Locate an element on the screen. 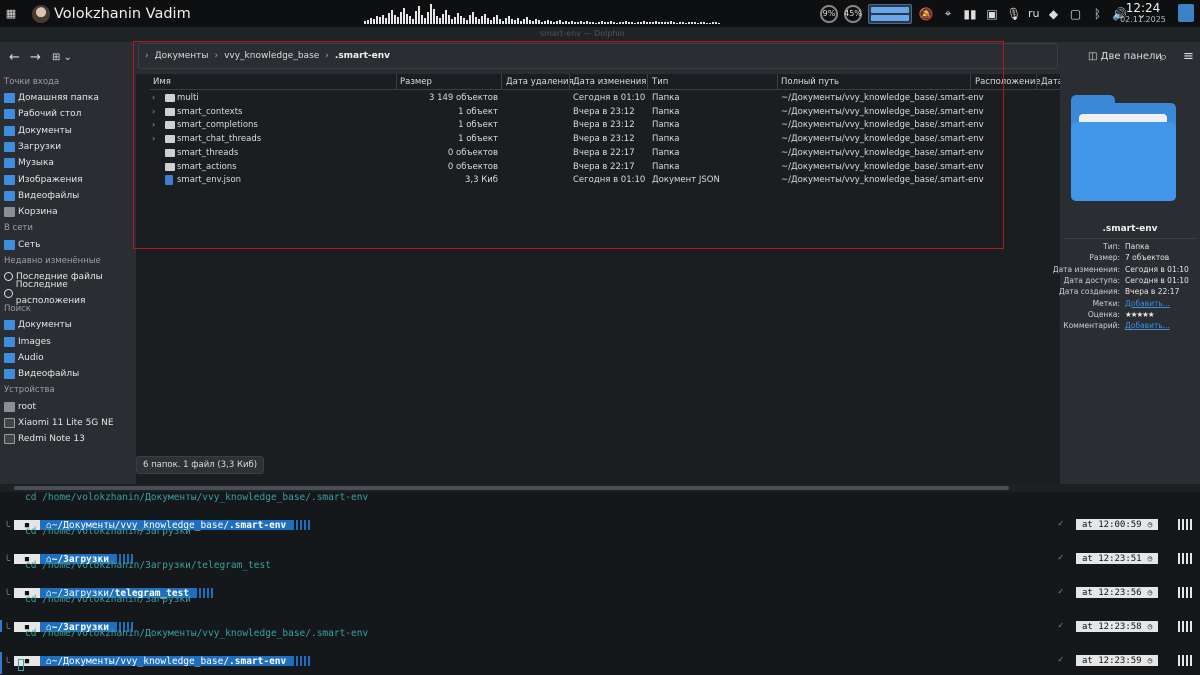  sidebar-item: Сеть is located at coordinates (68, 244).